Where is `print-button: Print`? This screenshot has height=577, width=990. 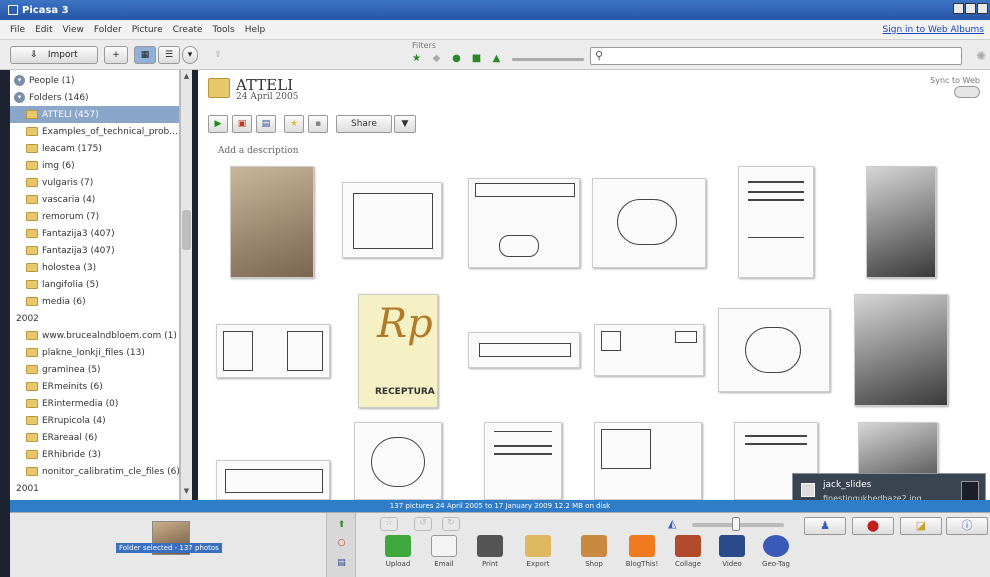 print-button: Print is located at coordinates (490, 551).